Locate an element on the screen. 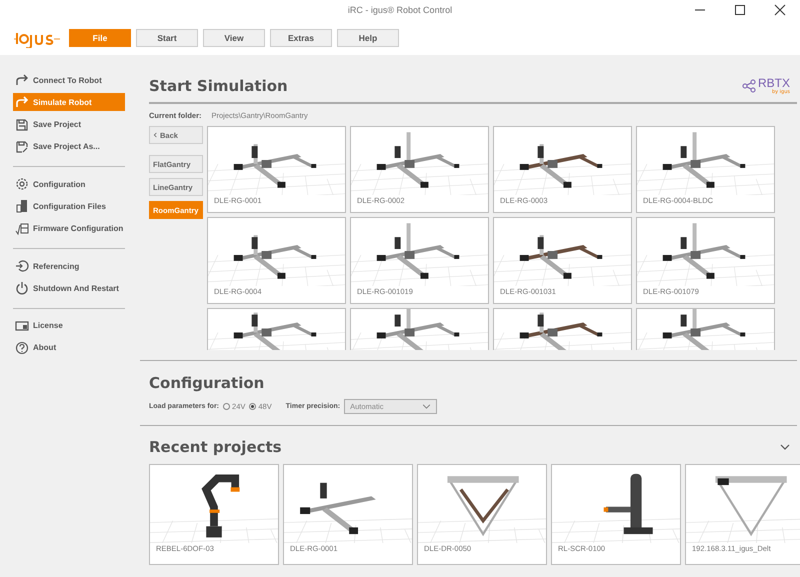  section-title: Configuration is located at coordinates (207, 383).